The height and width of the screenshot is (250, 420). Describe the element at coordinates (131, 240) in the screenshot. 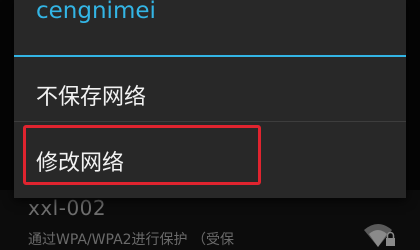

I see `wifi-security-text: 通过WPA/WPA2进行保护 （受保` at that location.